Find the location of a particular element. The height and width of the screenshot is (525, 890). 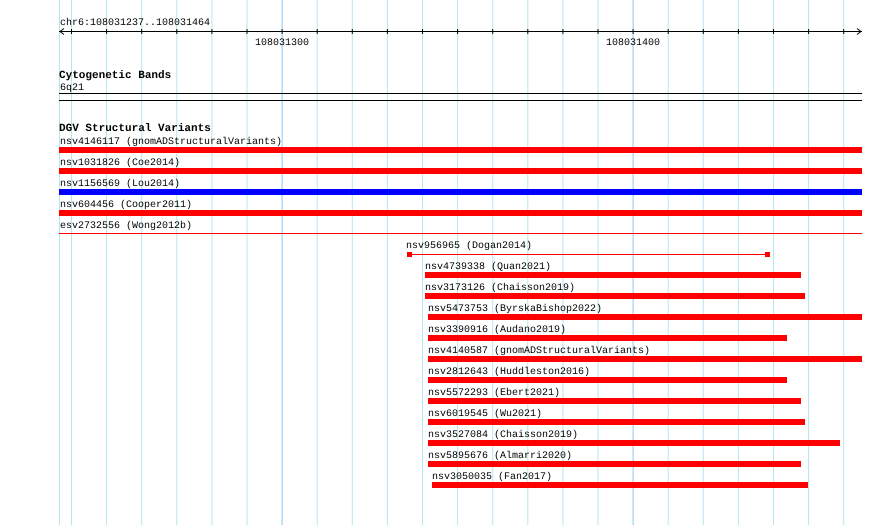

variant-label: nsv4739338 (Quan2021) is located at coordinates (488, 267).